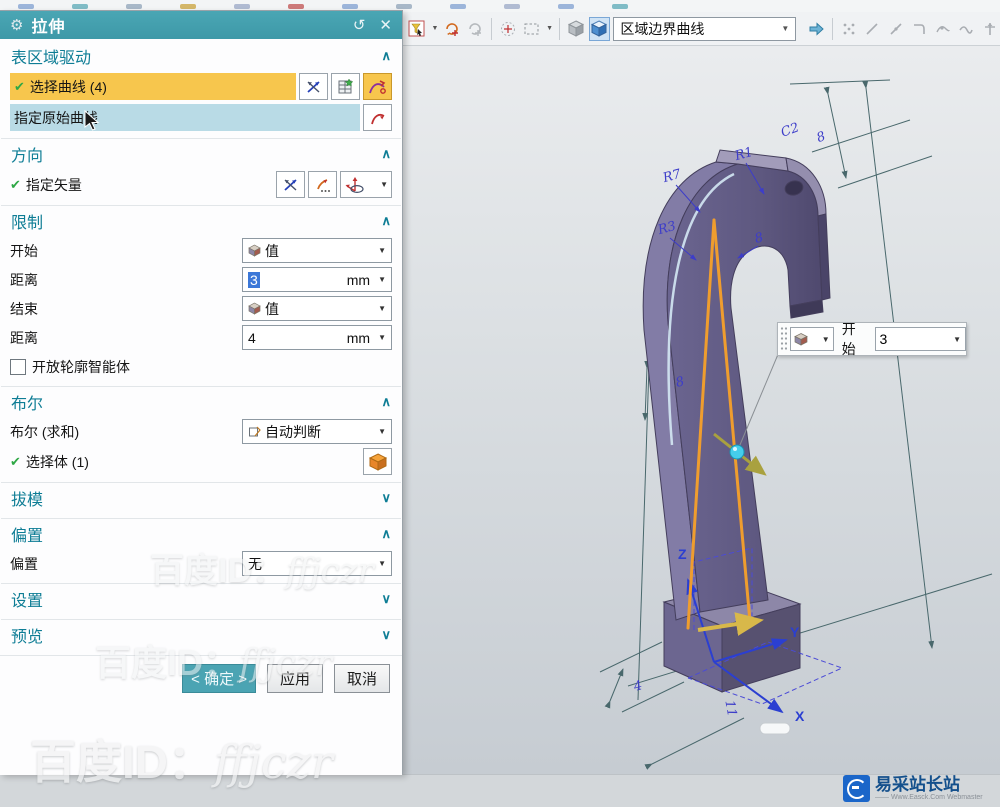  What do you see at coordinates (317, 563) in the screenshot?
I see `offset-mode-combo: 无 ▼` at bounding box center [317, 563].